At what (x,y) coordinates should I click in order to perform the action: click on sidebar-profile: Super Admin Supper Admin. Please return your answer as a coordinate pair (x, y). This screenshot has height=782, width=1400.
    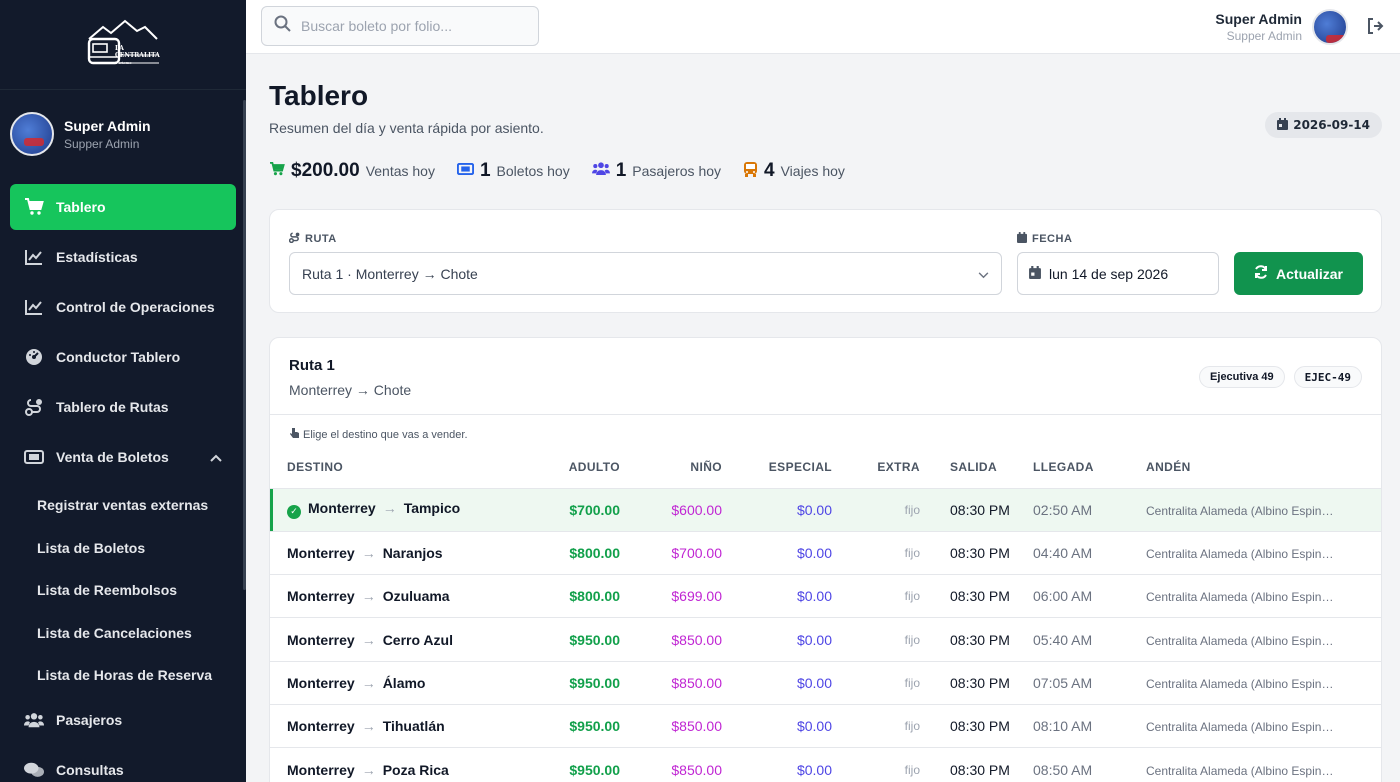
    Looking at the image, I should click on (123, 134).